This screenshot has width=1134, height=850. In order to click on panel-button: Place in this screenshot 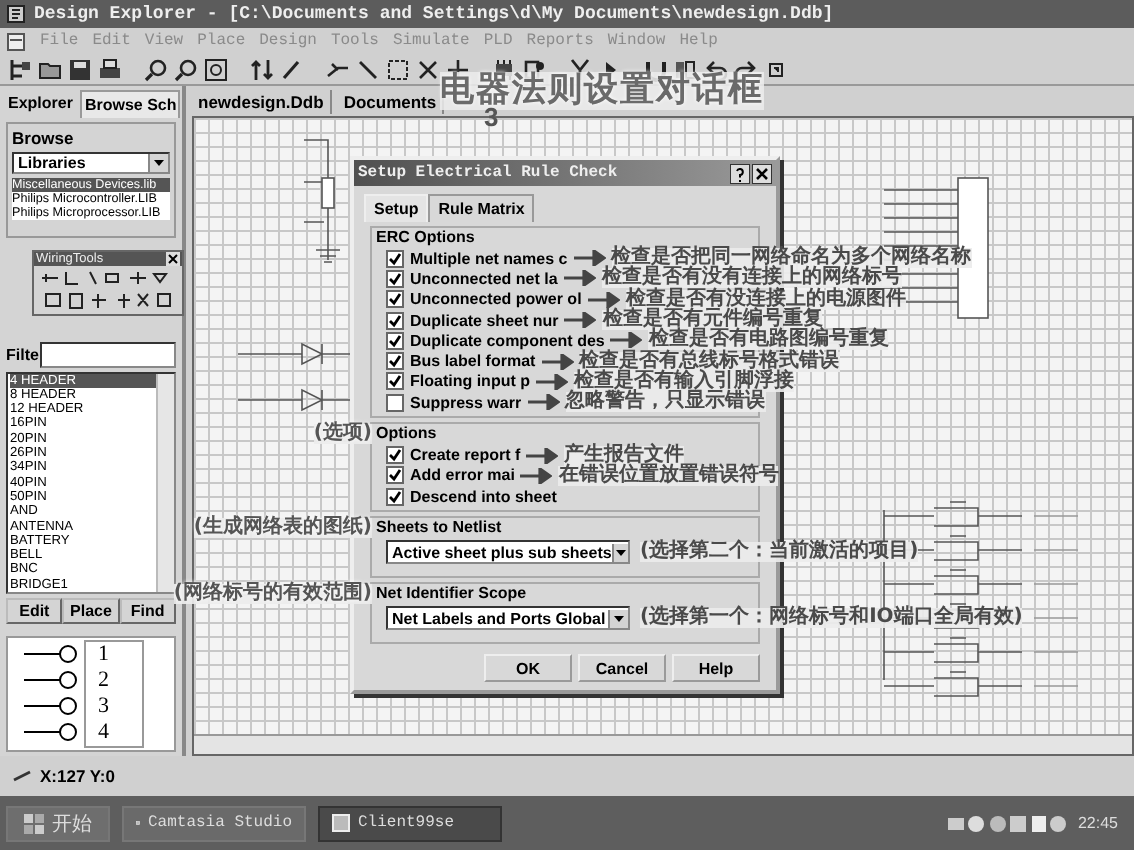, I will do `click(91, 611)`.